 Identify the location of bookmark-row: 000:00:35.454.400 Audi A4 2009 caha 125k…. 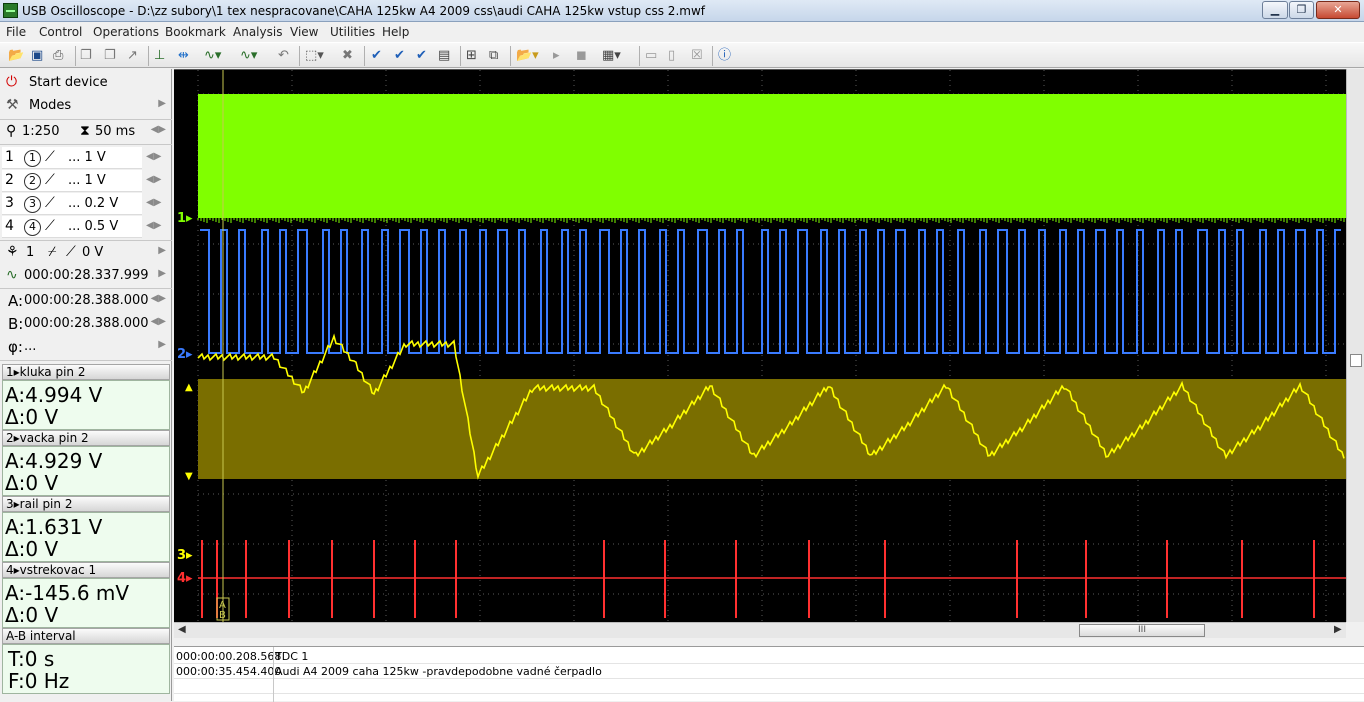
(769, 671).